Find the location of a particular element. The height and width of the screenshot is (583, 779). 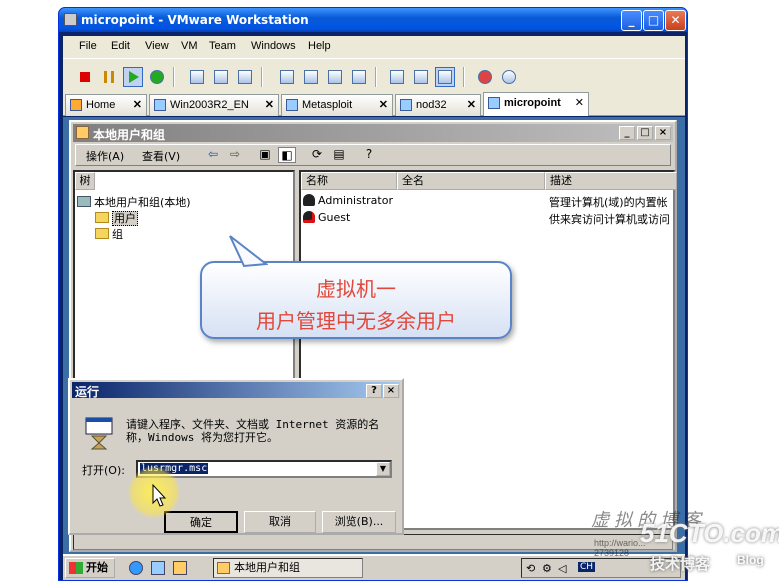

power-on-icon is located at coordinates (133, 77).